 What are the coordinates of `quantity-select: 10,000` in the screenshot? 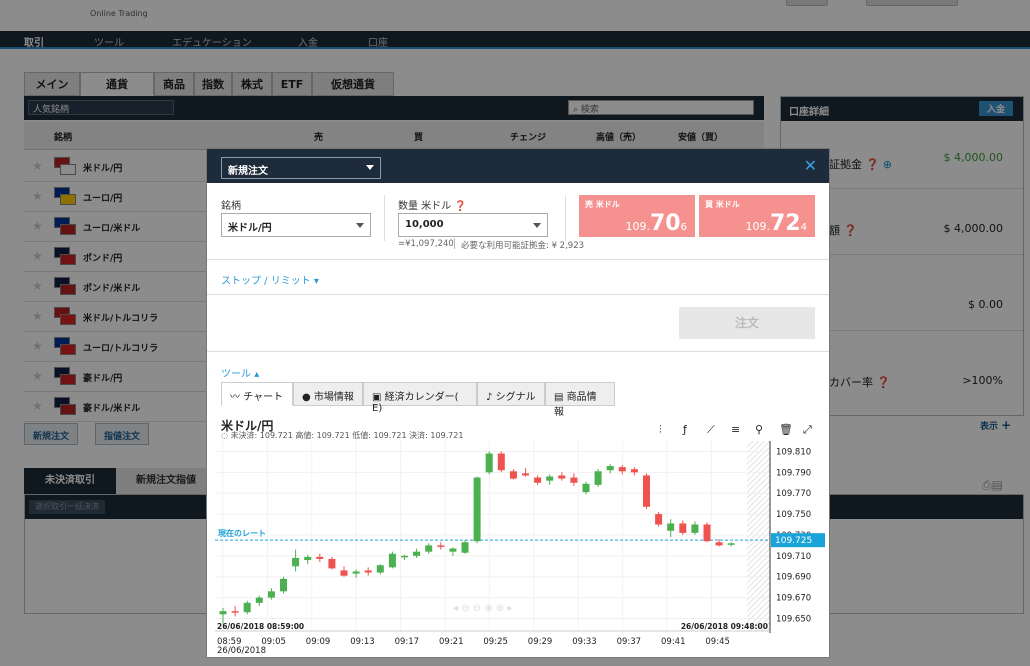 It's located at (473, 225).